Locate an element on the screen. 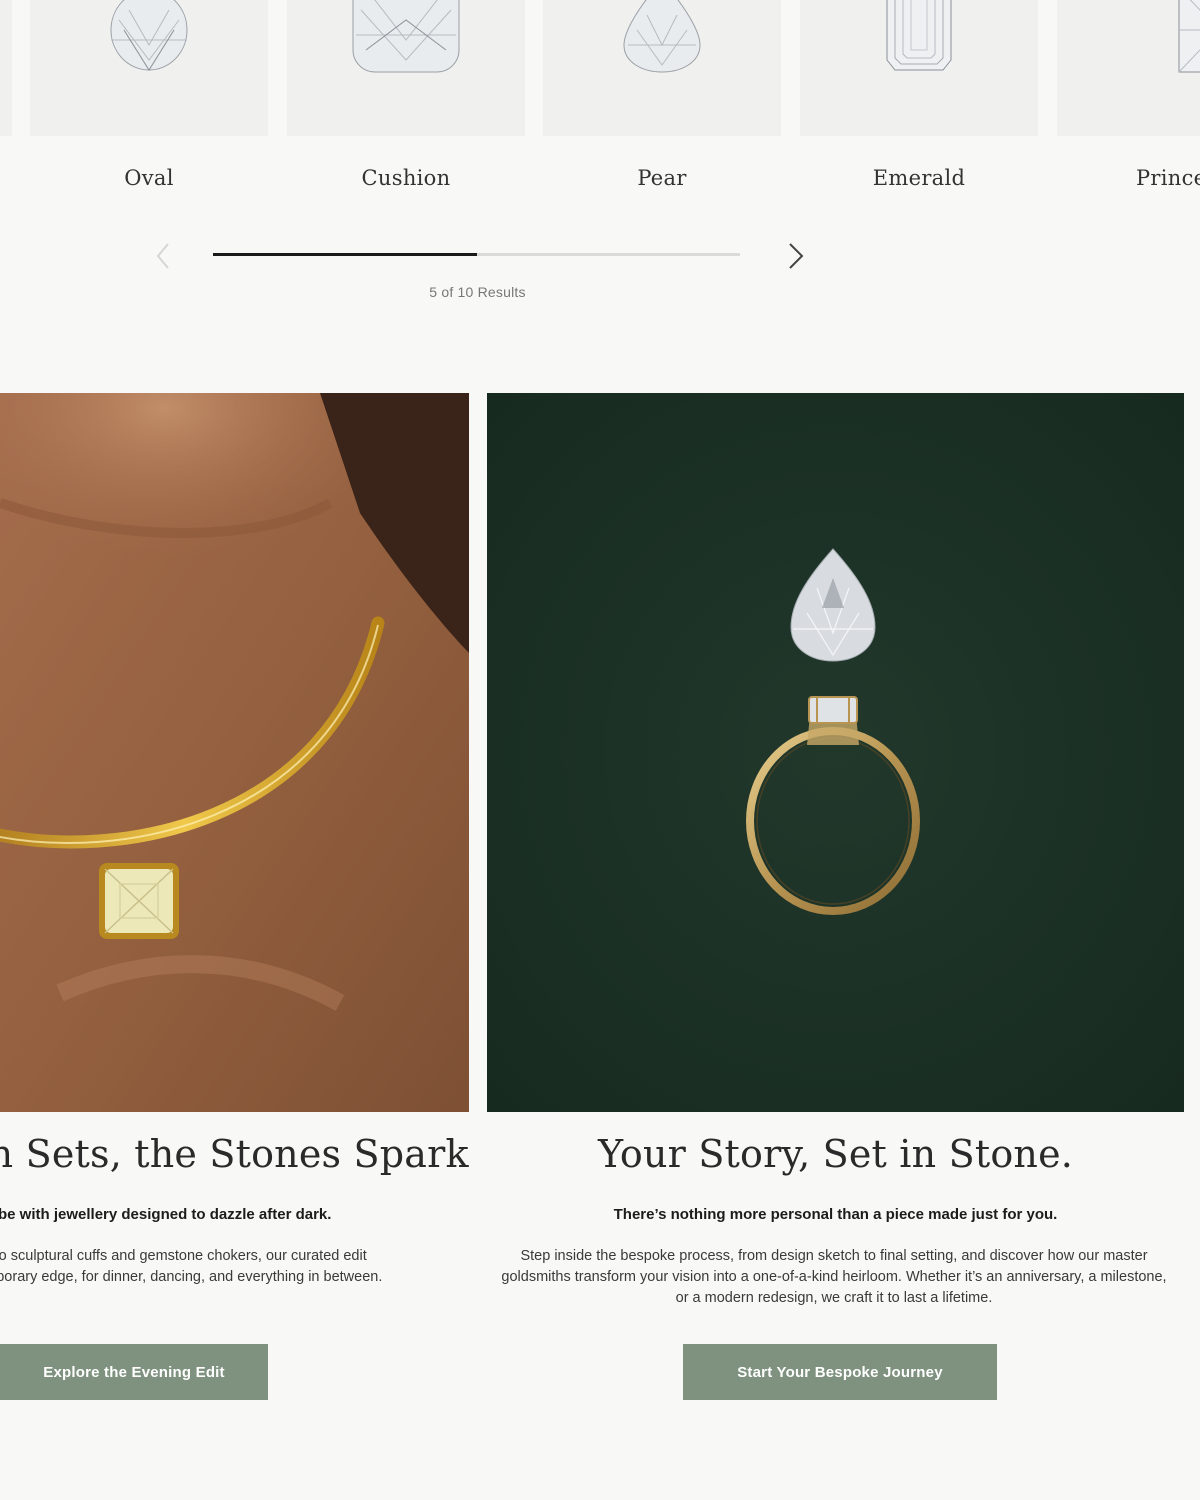  shape-card-pear: Pear is located at coordinates (662, 95).